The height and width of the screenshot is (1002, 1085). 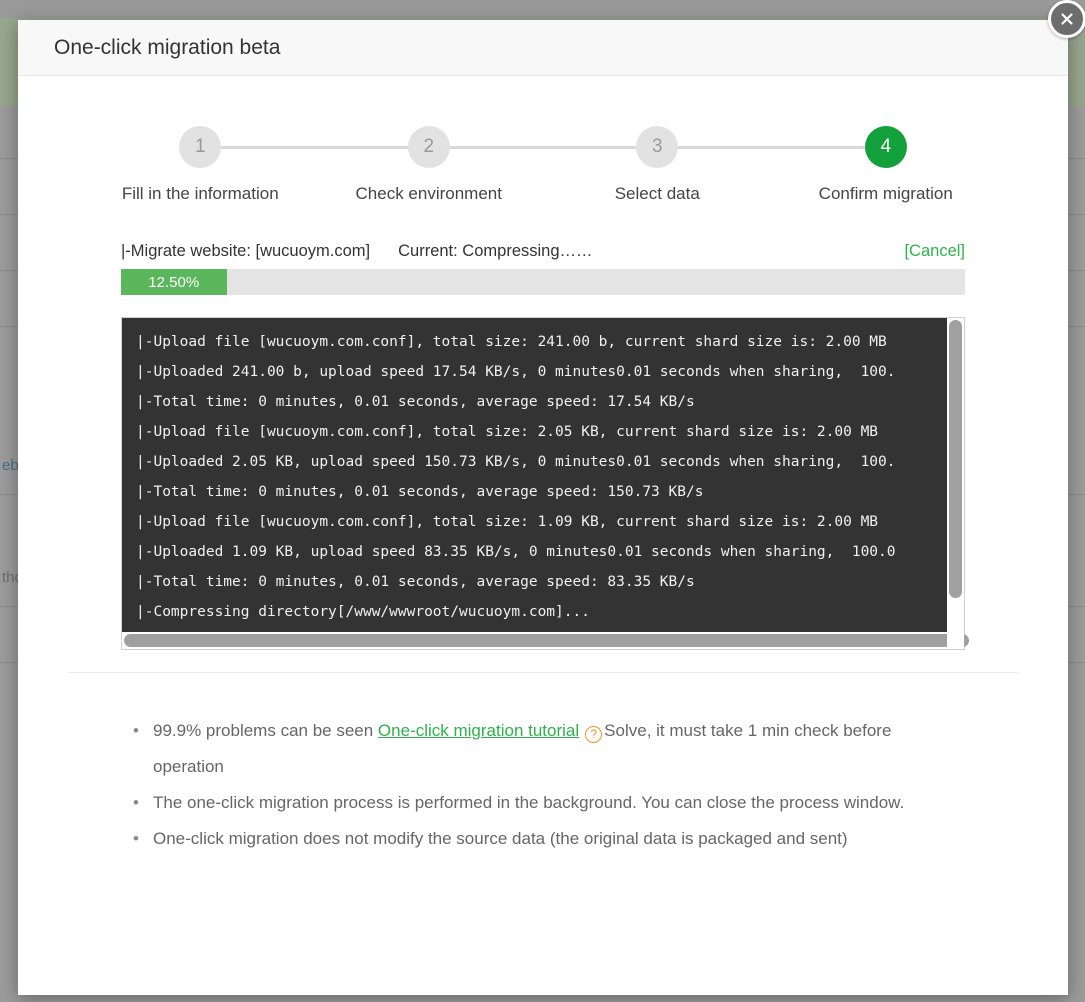 I want to click on step-label: Select data, so click(x=657, y=193).